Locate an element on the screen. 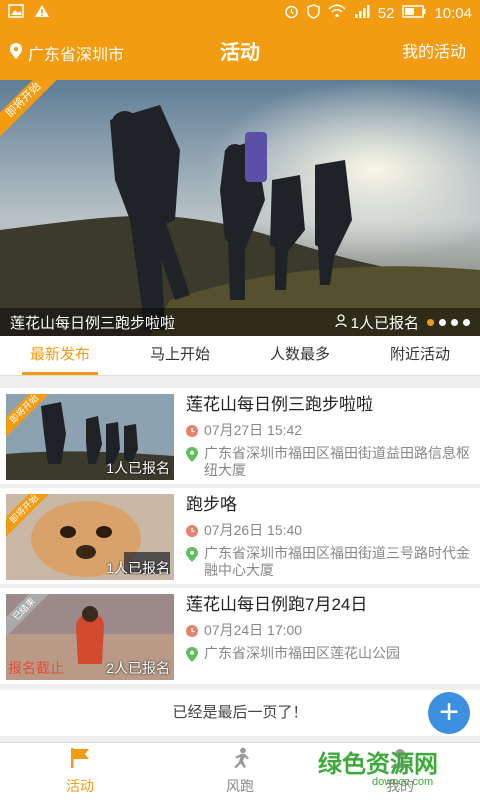  banner-caption: 莲花山每日例三跑步啦啦 1人已报名 is located at coordinates (240, 322).